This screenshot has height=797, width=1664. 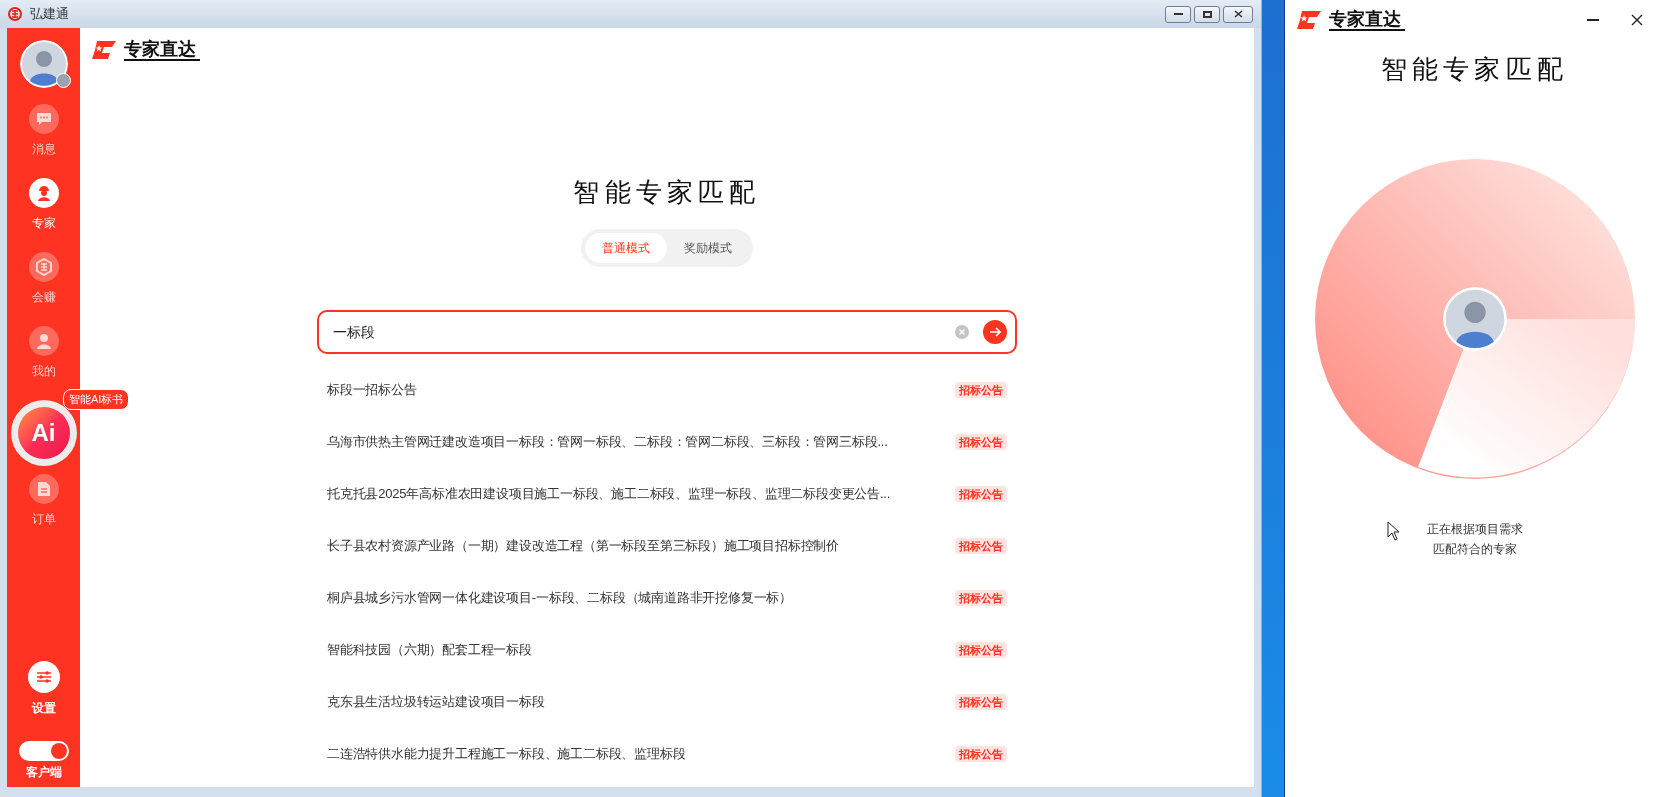 What do you see at coordinates (639, 702) in the screenshot?
I see `result-title: 克东县生活垃圾转运站建设项目一标段` at bounding box center [639, 702].